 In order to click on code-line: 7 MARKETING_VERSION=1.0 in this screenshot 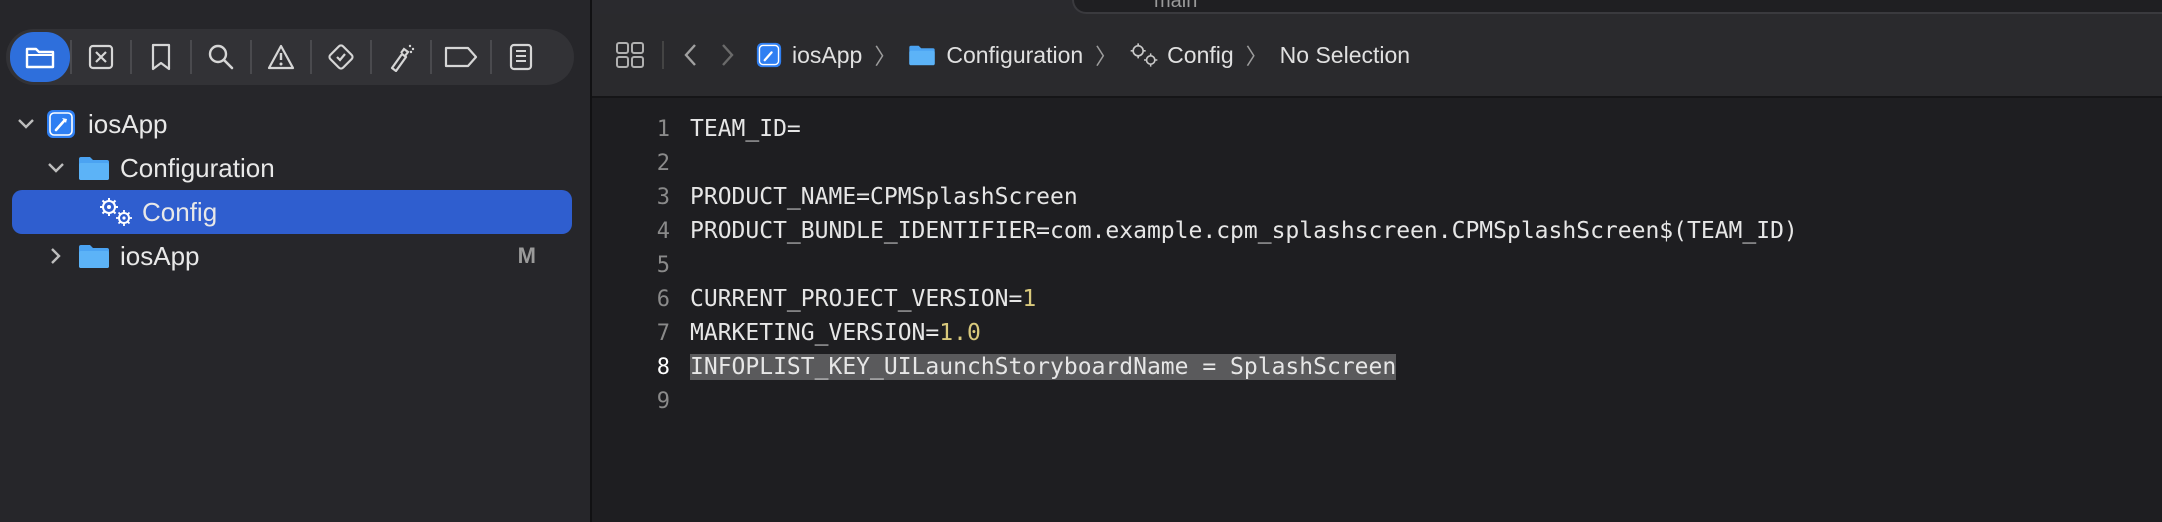, I will do `click(786, 333)`.